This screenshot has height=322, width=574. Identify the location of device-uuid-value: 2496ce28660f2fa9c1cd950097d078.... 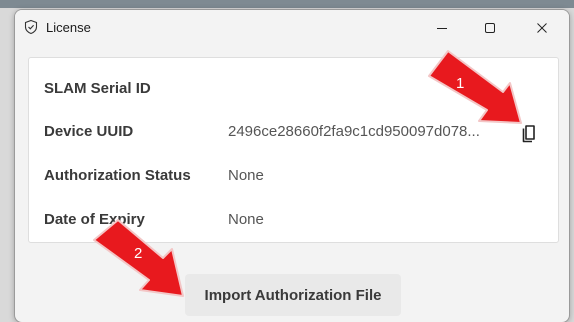
(354, 131).